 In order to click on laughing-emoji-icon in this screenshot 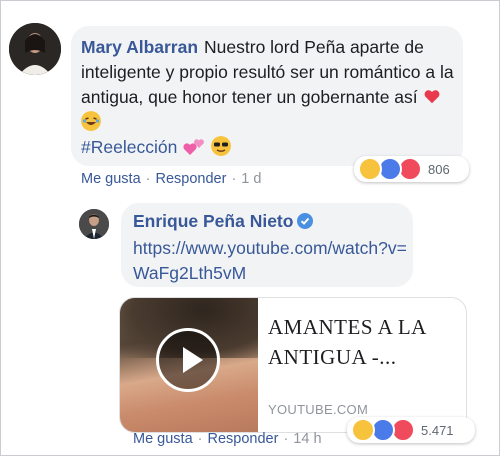, I will do `click(91, 121)`.